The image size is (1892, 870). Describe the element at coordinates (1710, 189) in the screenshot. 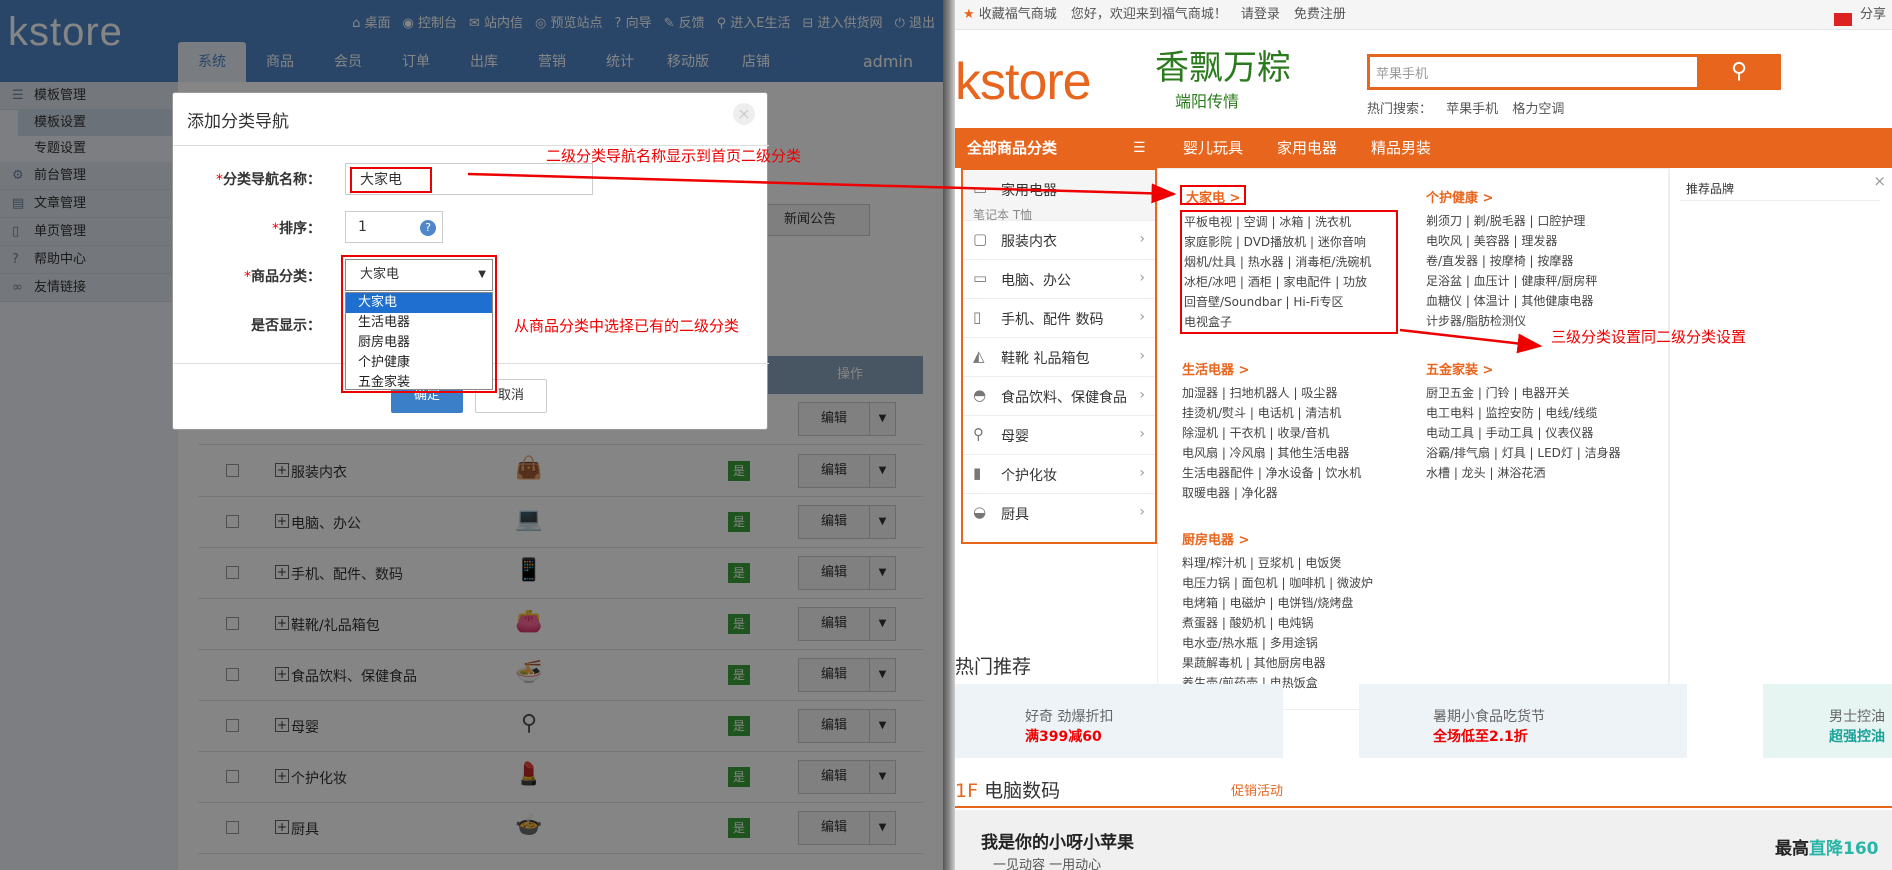

I see `brand-title: 推荐品牌` at that location.